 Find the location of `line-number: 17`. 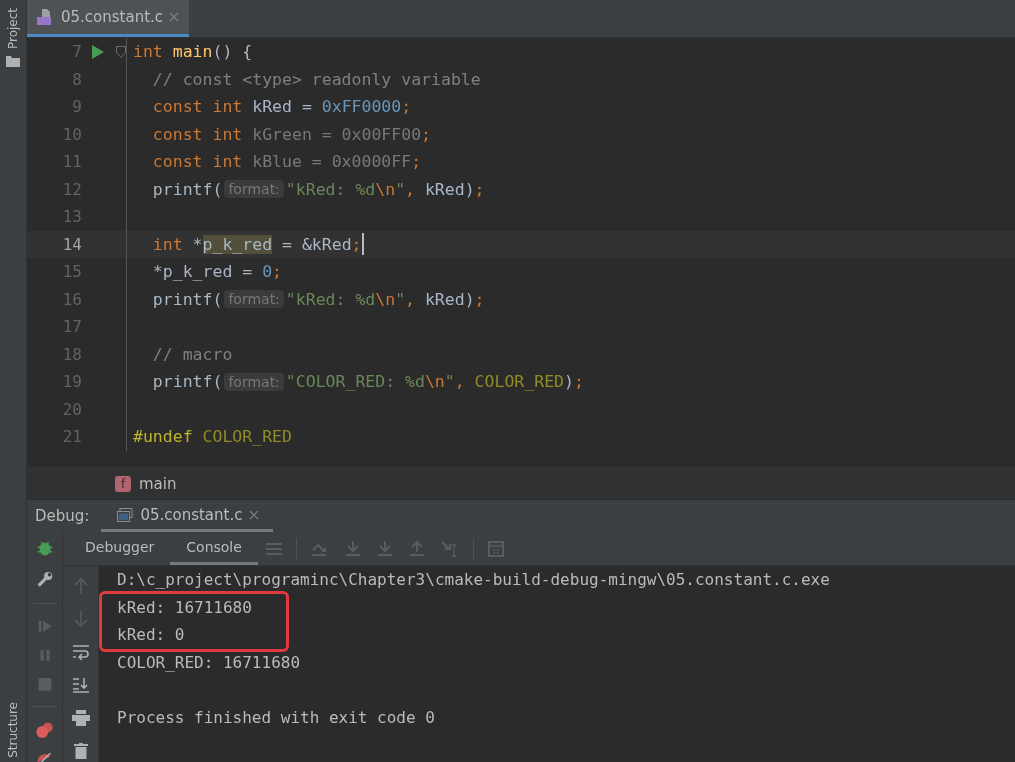

line-number: 17 is located at coordinates (71, 327).